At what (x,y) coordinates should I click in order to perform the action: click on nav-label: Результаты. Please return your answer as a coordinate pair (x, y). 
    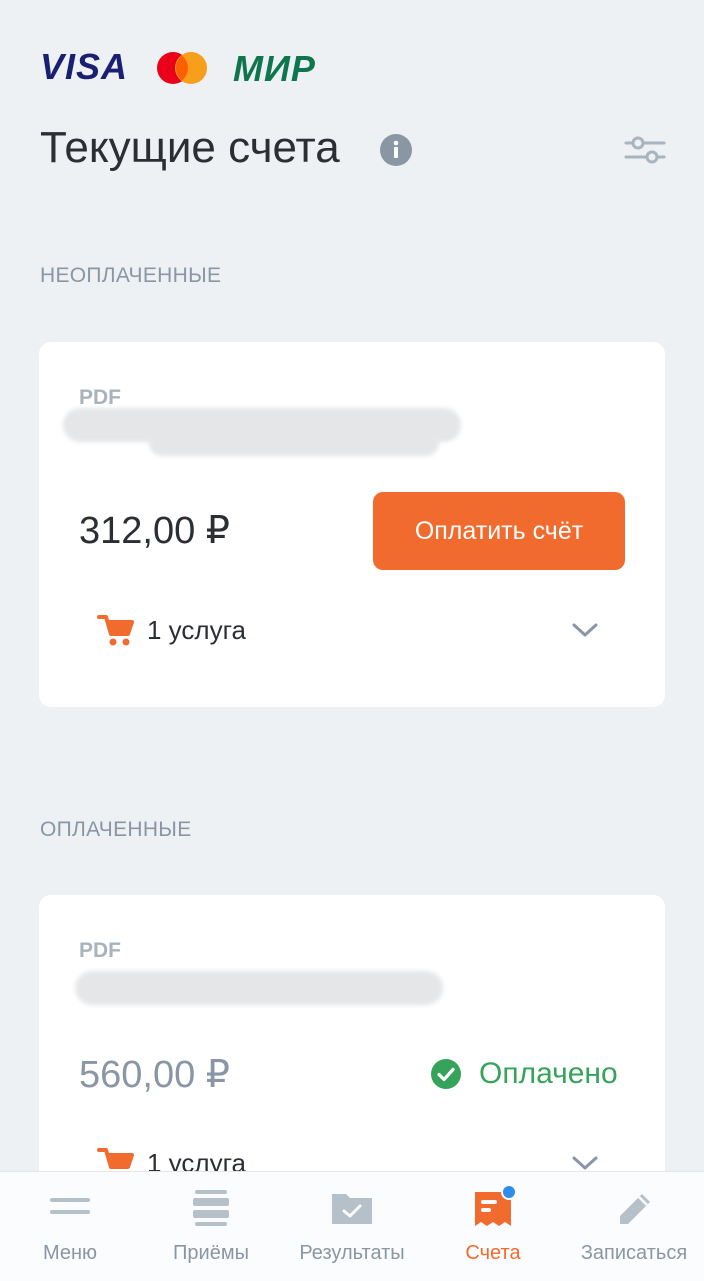
    Looking at the image, I should click on (352, 1253).